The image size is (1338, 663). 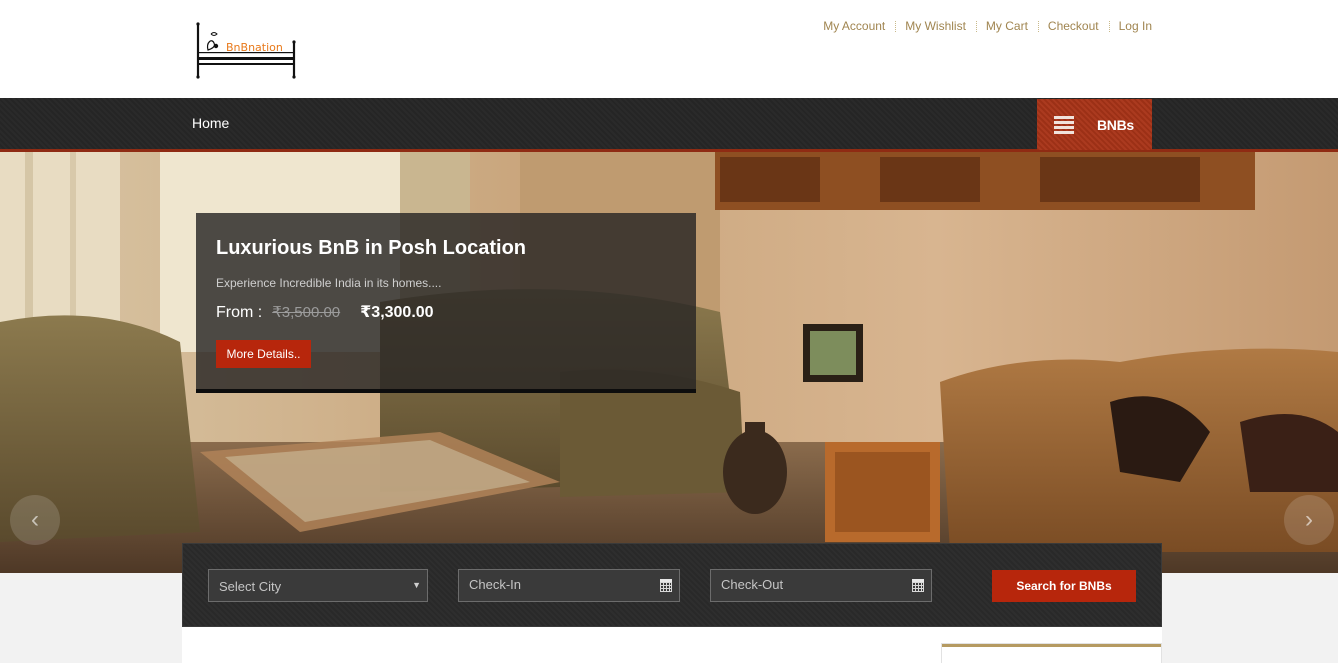 What do you see at coordinates (1135, 26) in the screenshot?
I see `log-in-link: Log In` at bounding box center [1135, 26].